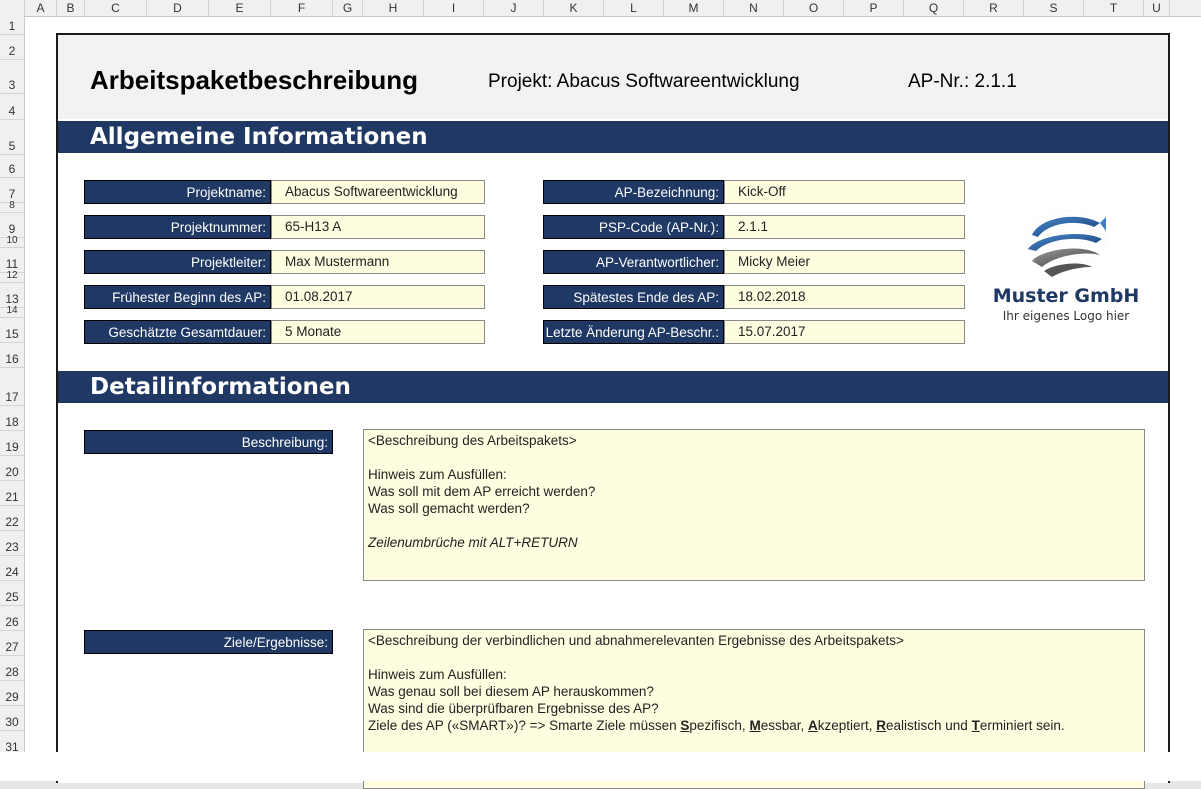 The image size is (1201, 789). What do you see at coordinates (12, 387) in the screenshot?
I see `row-header: 17` at bounding box center [12, 387].